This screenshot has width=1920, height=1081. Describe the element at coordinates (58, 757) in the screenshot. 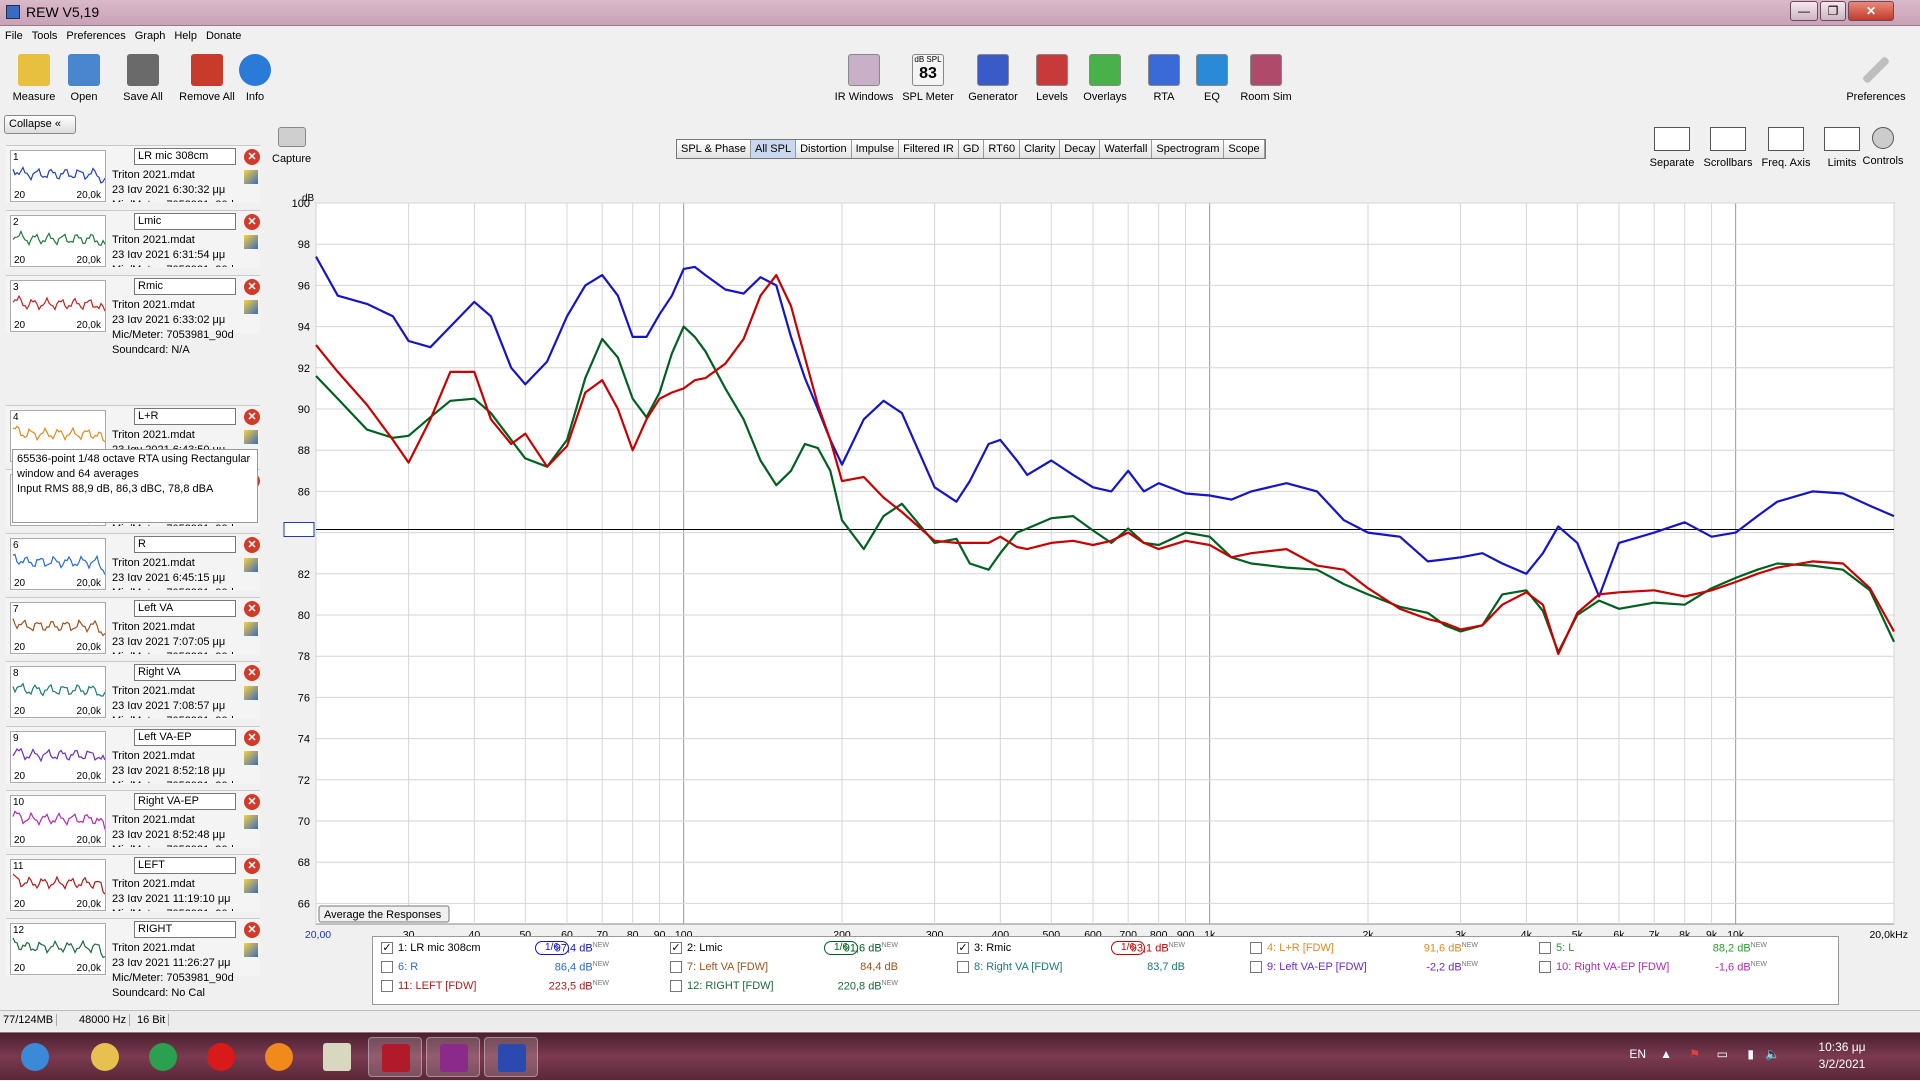

I see `measurement-thumbnail: 9 20 20,0k` at that location.